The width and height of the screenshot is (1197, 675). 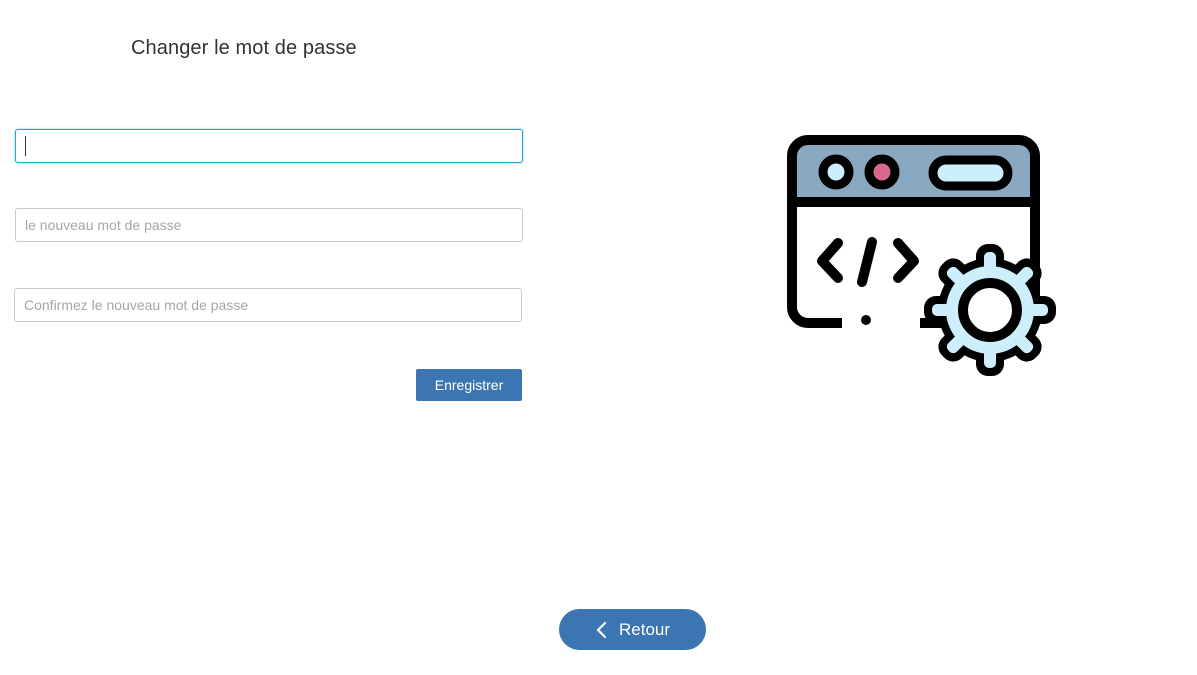 I want to click on code-icon, so click(x=868, y=262).